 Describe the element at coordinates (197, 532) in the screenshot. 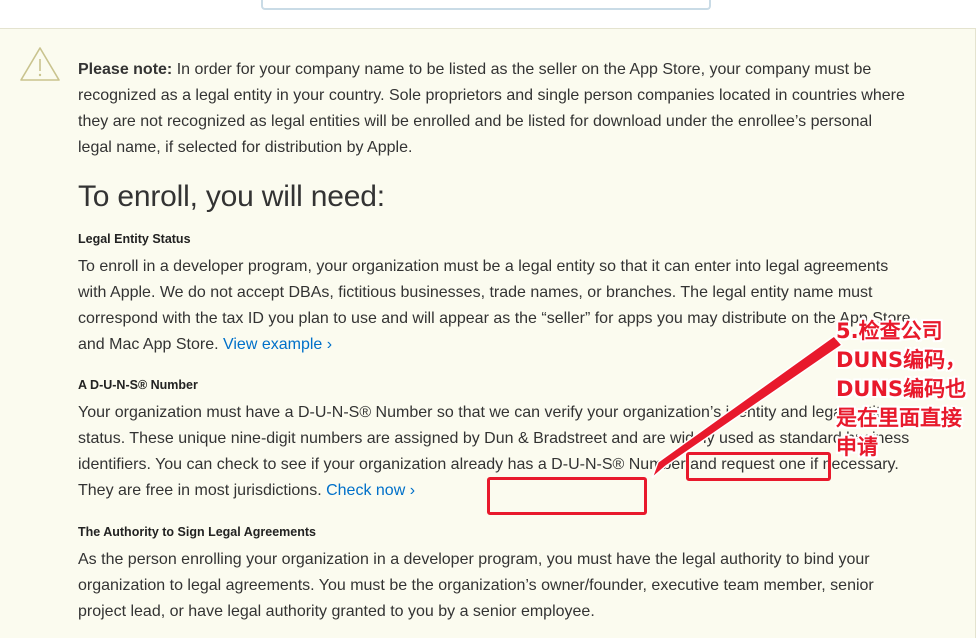

I see `section-title-authority: The Authority to Sign Legal Agreements` at that location.